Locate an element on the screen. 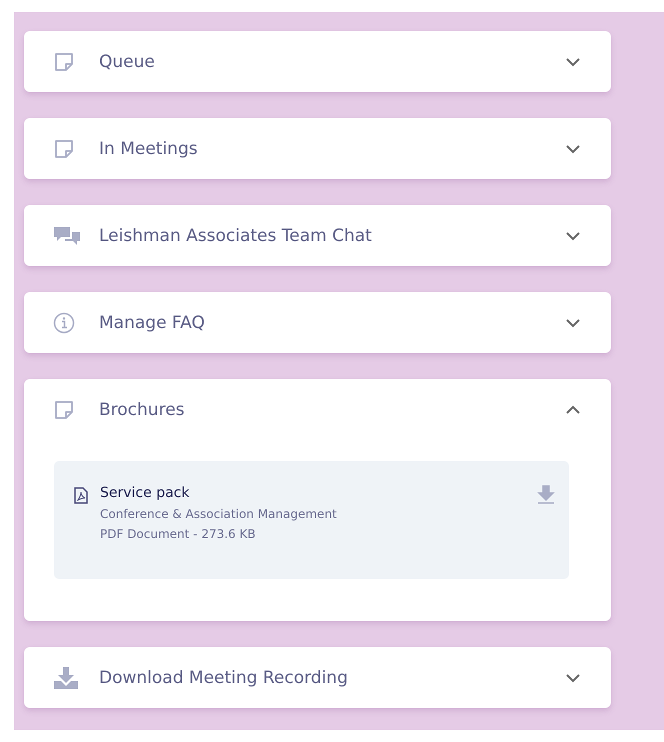 This screenshot has height=742, width=664. pdf-file-icon is located at coordinates (81, 495).